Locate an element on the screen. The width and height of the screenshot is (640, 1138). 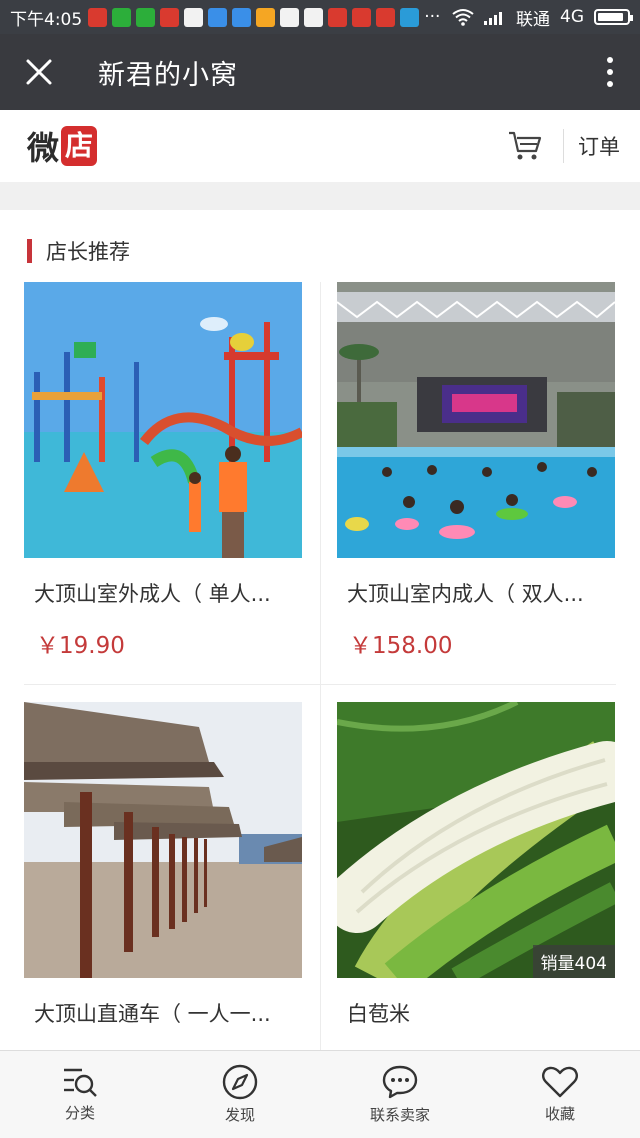
section-accent-bar is located at coordinates (29, 251).